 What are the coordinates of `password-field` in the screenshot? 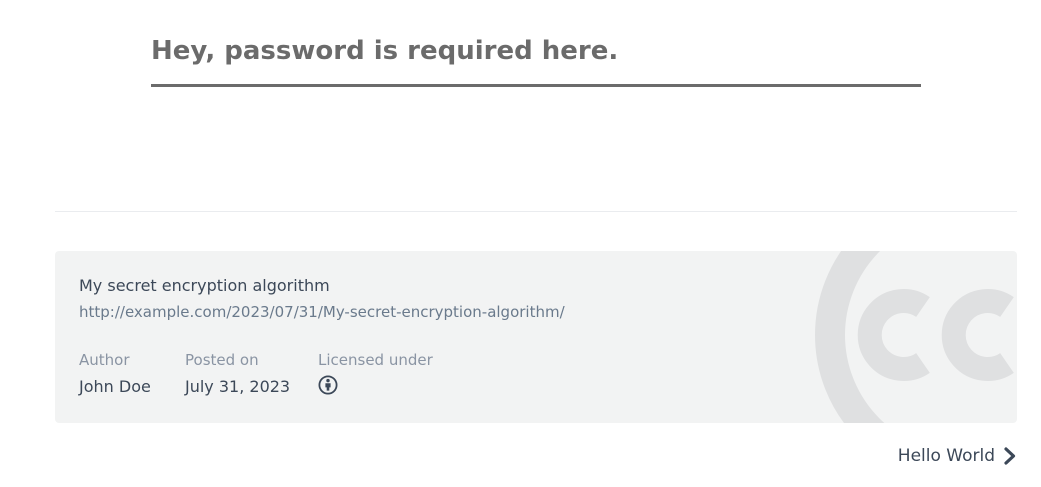 It's located at (536, 56).